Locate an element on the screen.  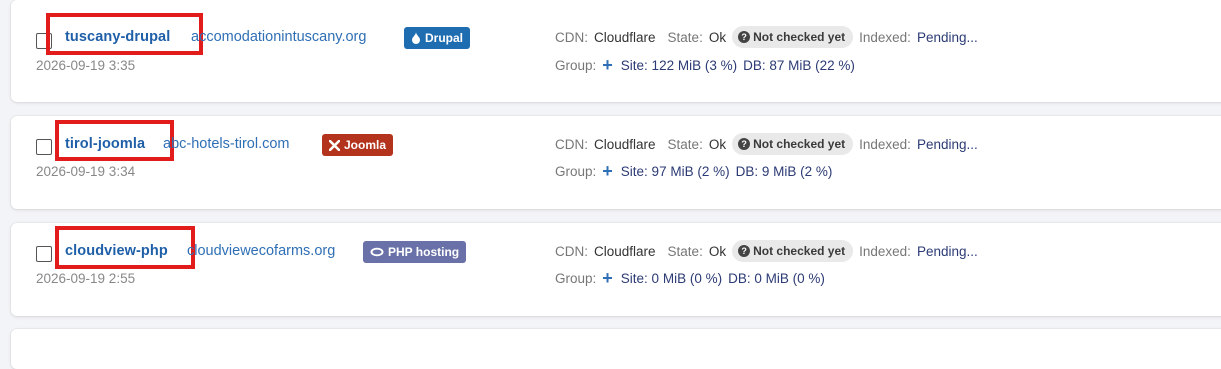
db-usage: DB: 87 MiB (22 %) is located at coordinates (799, 65).